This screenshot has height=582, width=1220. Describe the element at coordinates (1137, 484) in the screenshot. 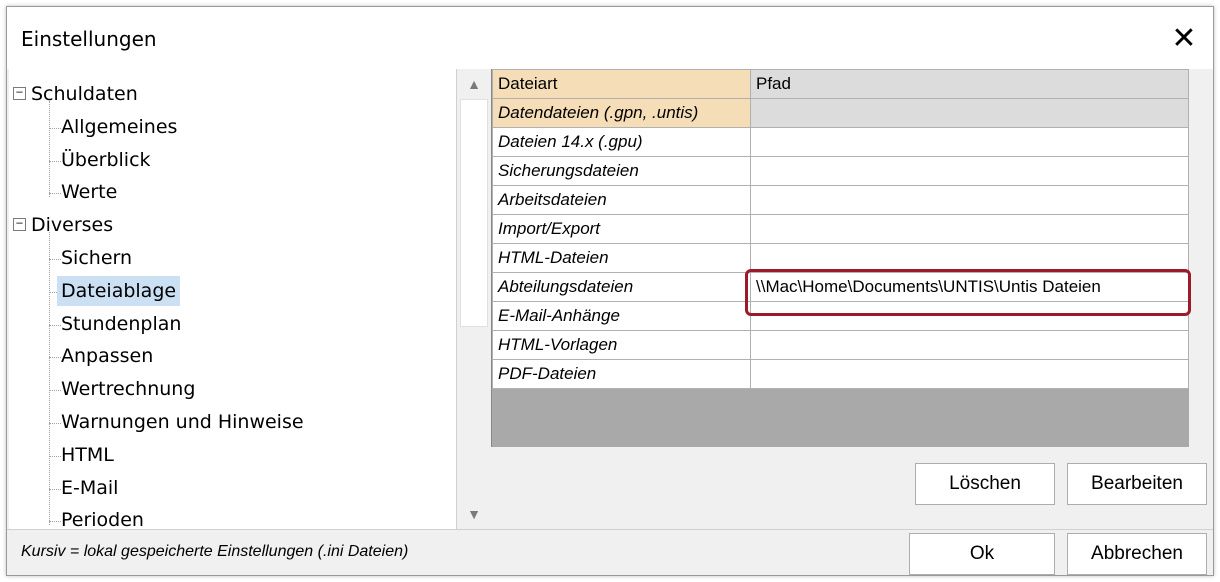

I see `edit-button: Bearbeiten` at that location.